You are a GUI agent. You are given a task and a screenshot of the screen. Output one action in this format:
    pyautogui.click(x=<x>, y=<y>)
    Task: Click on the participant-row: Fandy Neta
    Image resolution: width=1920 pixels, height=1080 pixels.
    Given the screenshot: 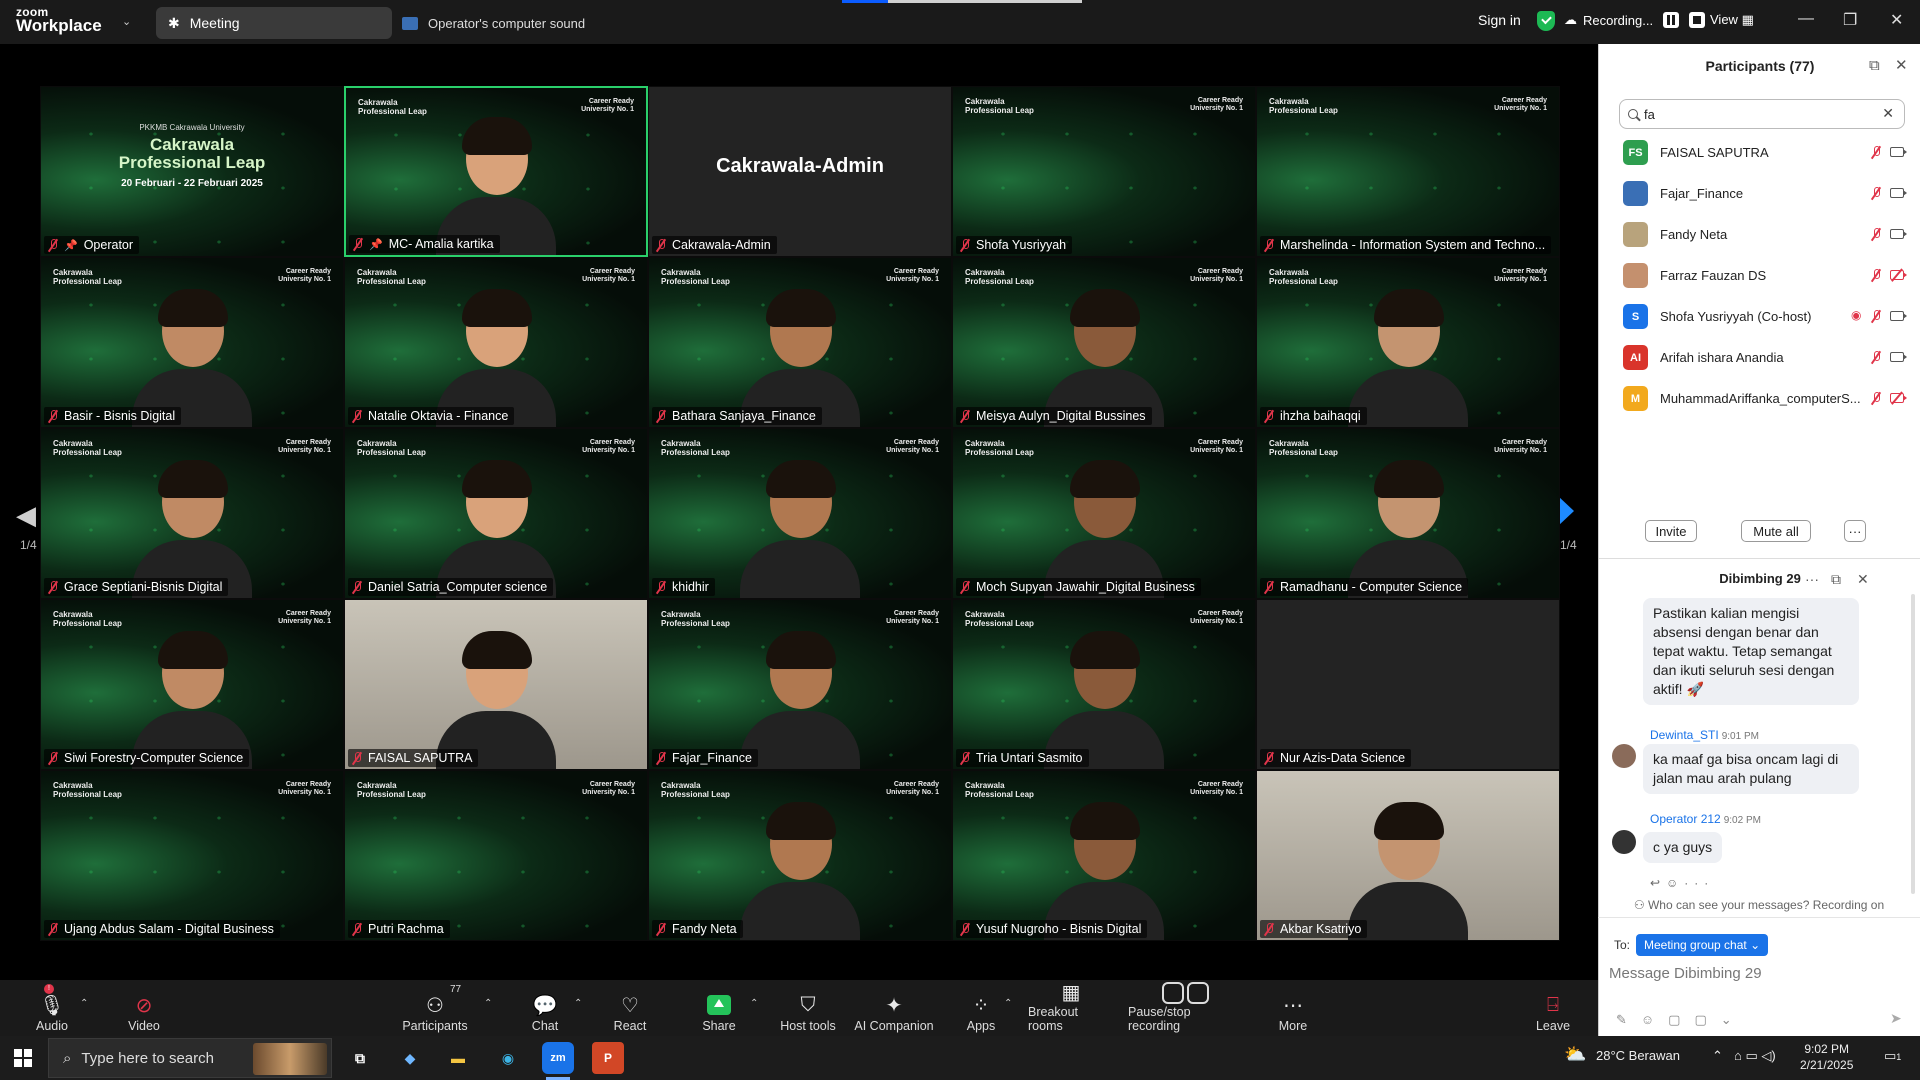 What is the action you would take?
    pyautogui.click(x=1759, y=234)
    